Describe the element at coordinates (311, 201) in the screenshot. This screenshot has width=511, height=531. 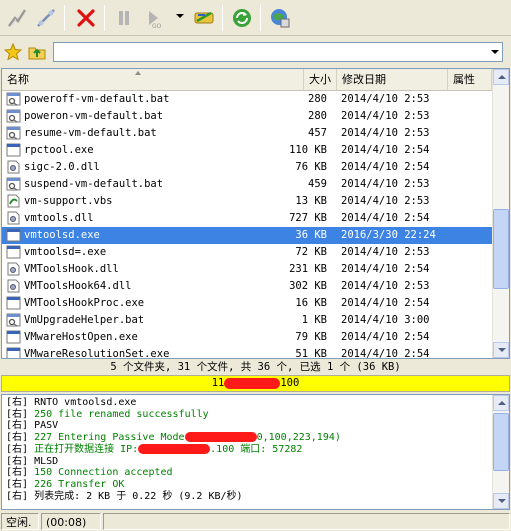
I see `file-size: 13 KB` at that location.